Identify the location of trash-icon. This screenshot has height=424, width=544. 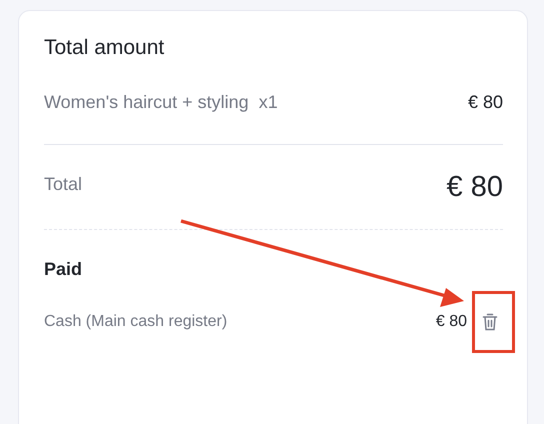
(490, 322).